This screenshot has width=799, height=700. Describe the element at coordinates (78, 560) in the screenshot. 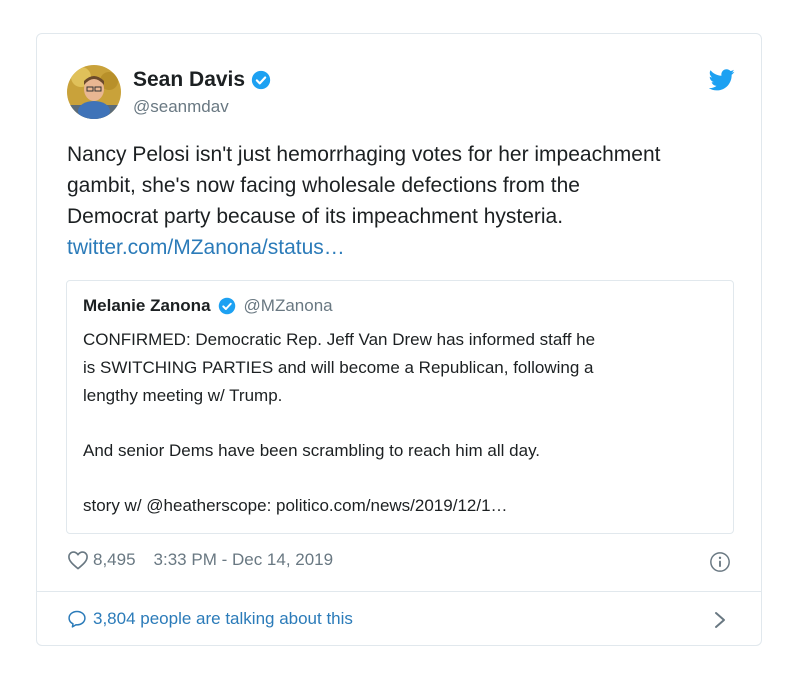

I see `heart-icon` at that location.